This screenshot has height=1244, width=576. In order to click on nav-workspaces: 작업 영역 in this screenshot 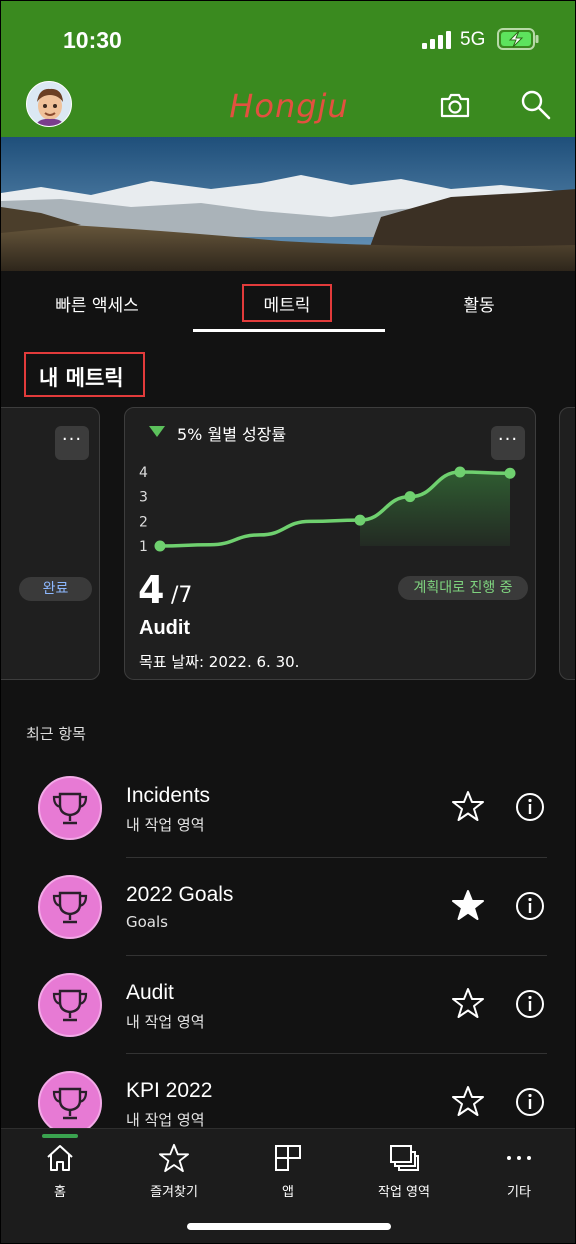, I will do `click(404, 1171)`.